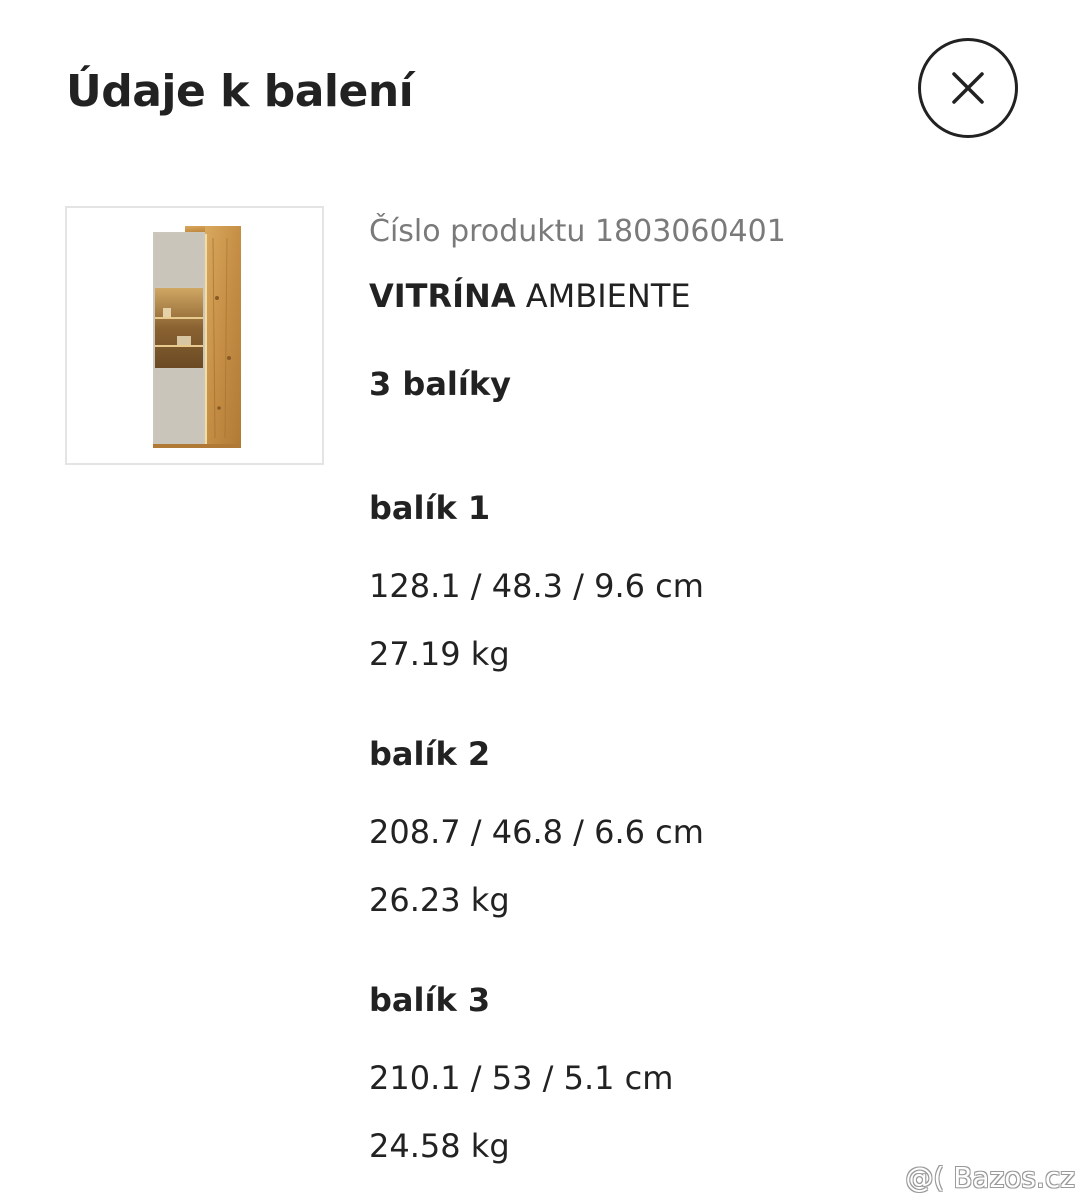 Image resolution: width=1089 pixels, height=1200 pixels. Describe the element at coordinates (440, 384) in the screenshot. I see `package-count: 3 balíky` at that location.